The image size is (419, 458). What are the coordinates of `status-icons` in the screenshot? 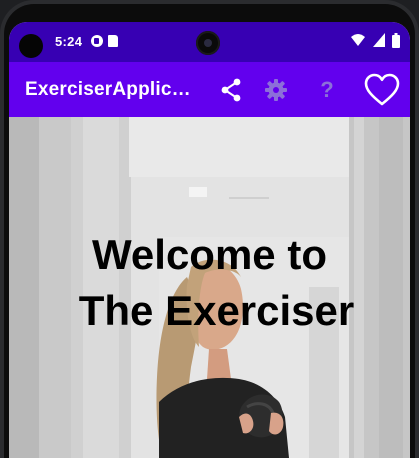 It's located at (374, 41).